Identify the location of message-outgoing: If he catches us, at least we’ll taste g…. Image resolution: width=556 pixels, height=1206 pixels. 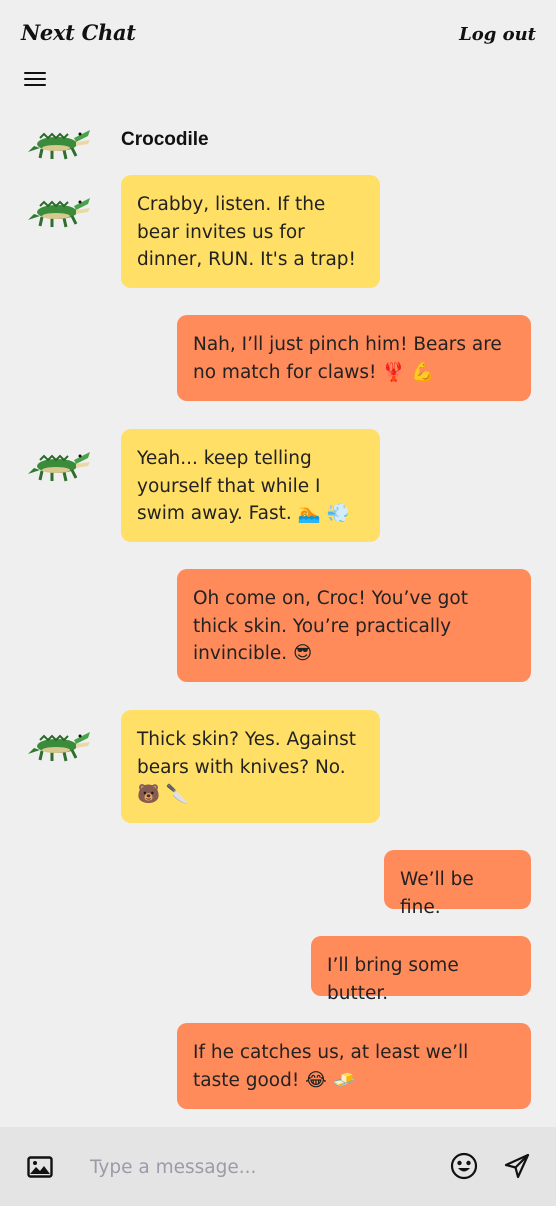
(354, 1066).